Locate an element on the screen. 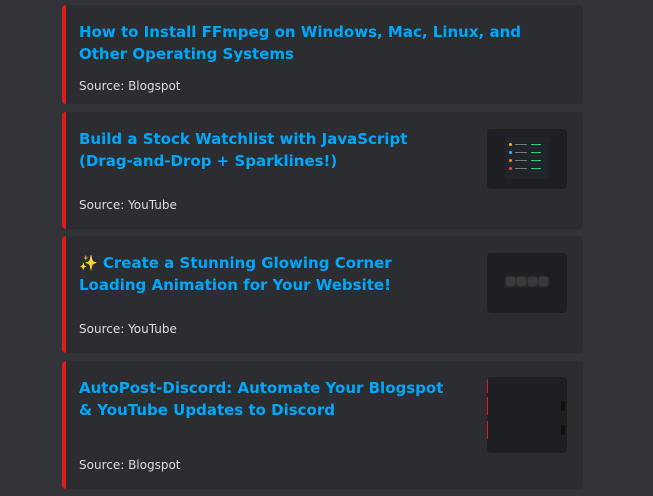 The height and width of the screenshot is (496, 653). watchlist-panel-graphic is located at coordinates (527, 158).